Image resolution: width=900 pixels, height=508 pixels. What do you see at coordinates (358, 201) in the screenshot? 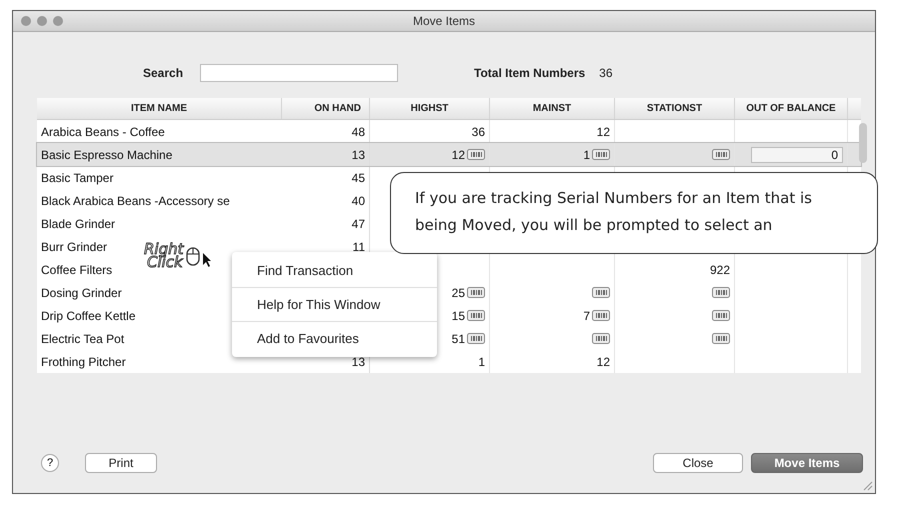
I see `on-hand-cell: 40` at bounding box center [358, 201].